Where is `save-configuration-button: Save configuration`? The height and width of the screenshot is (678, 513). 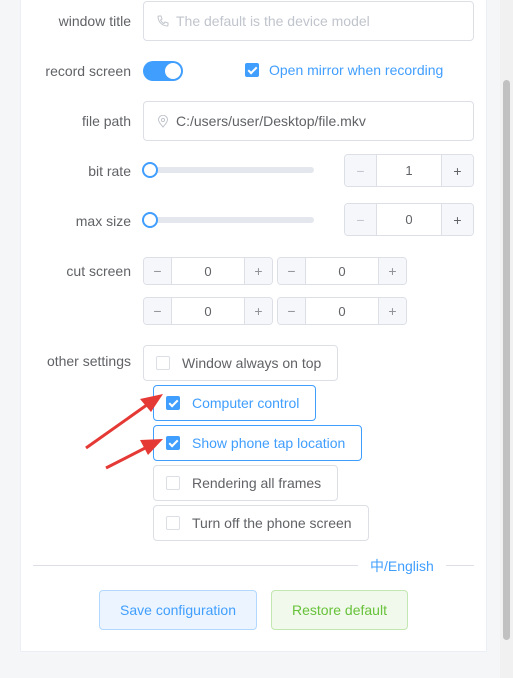
save-configuration-button: Save configuration is located at coordinates (178, 610).